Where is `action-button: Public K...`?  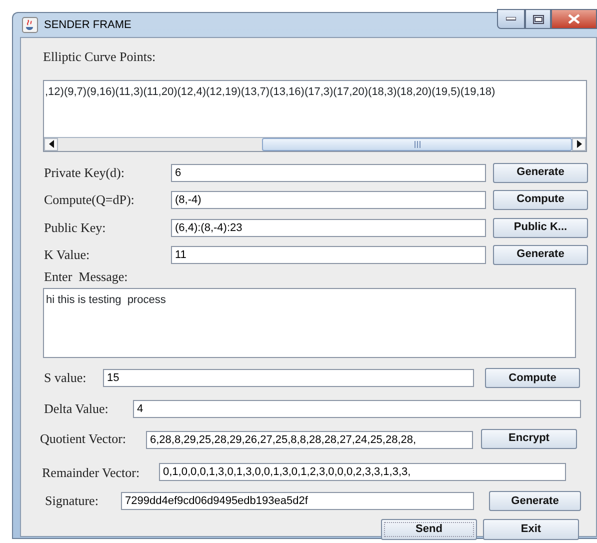
action-button: Public K... is located at coordinates (540, 228).